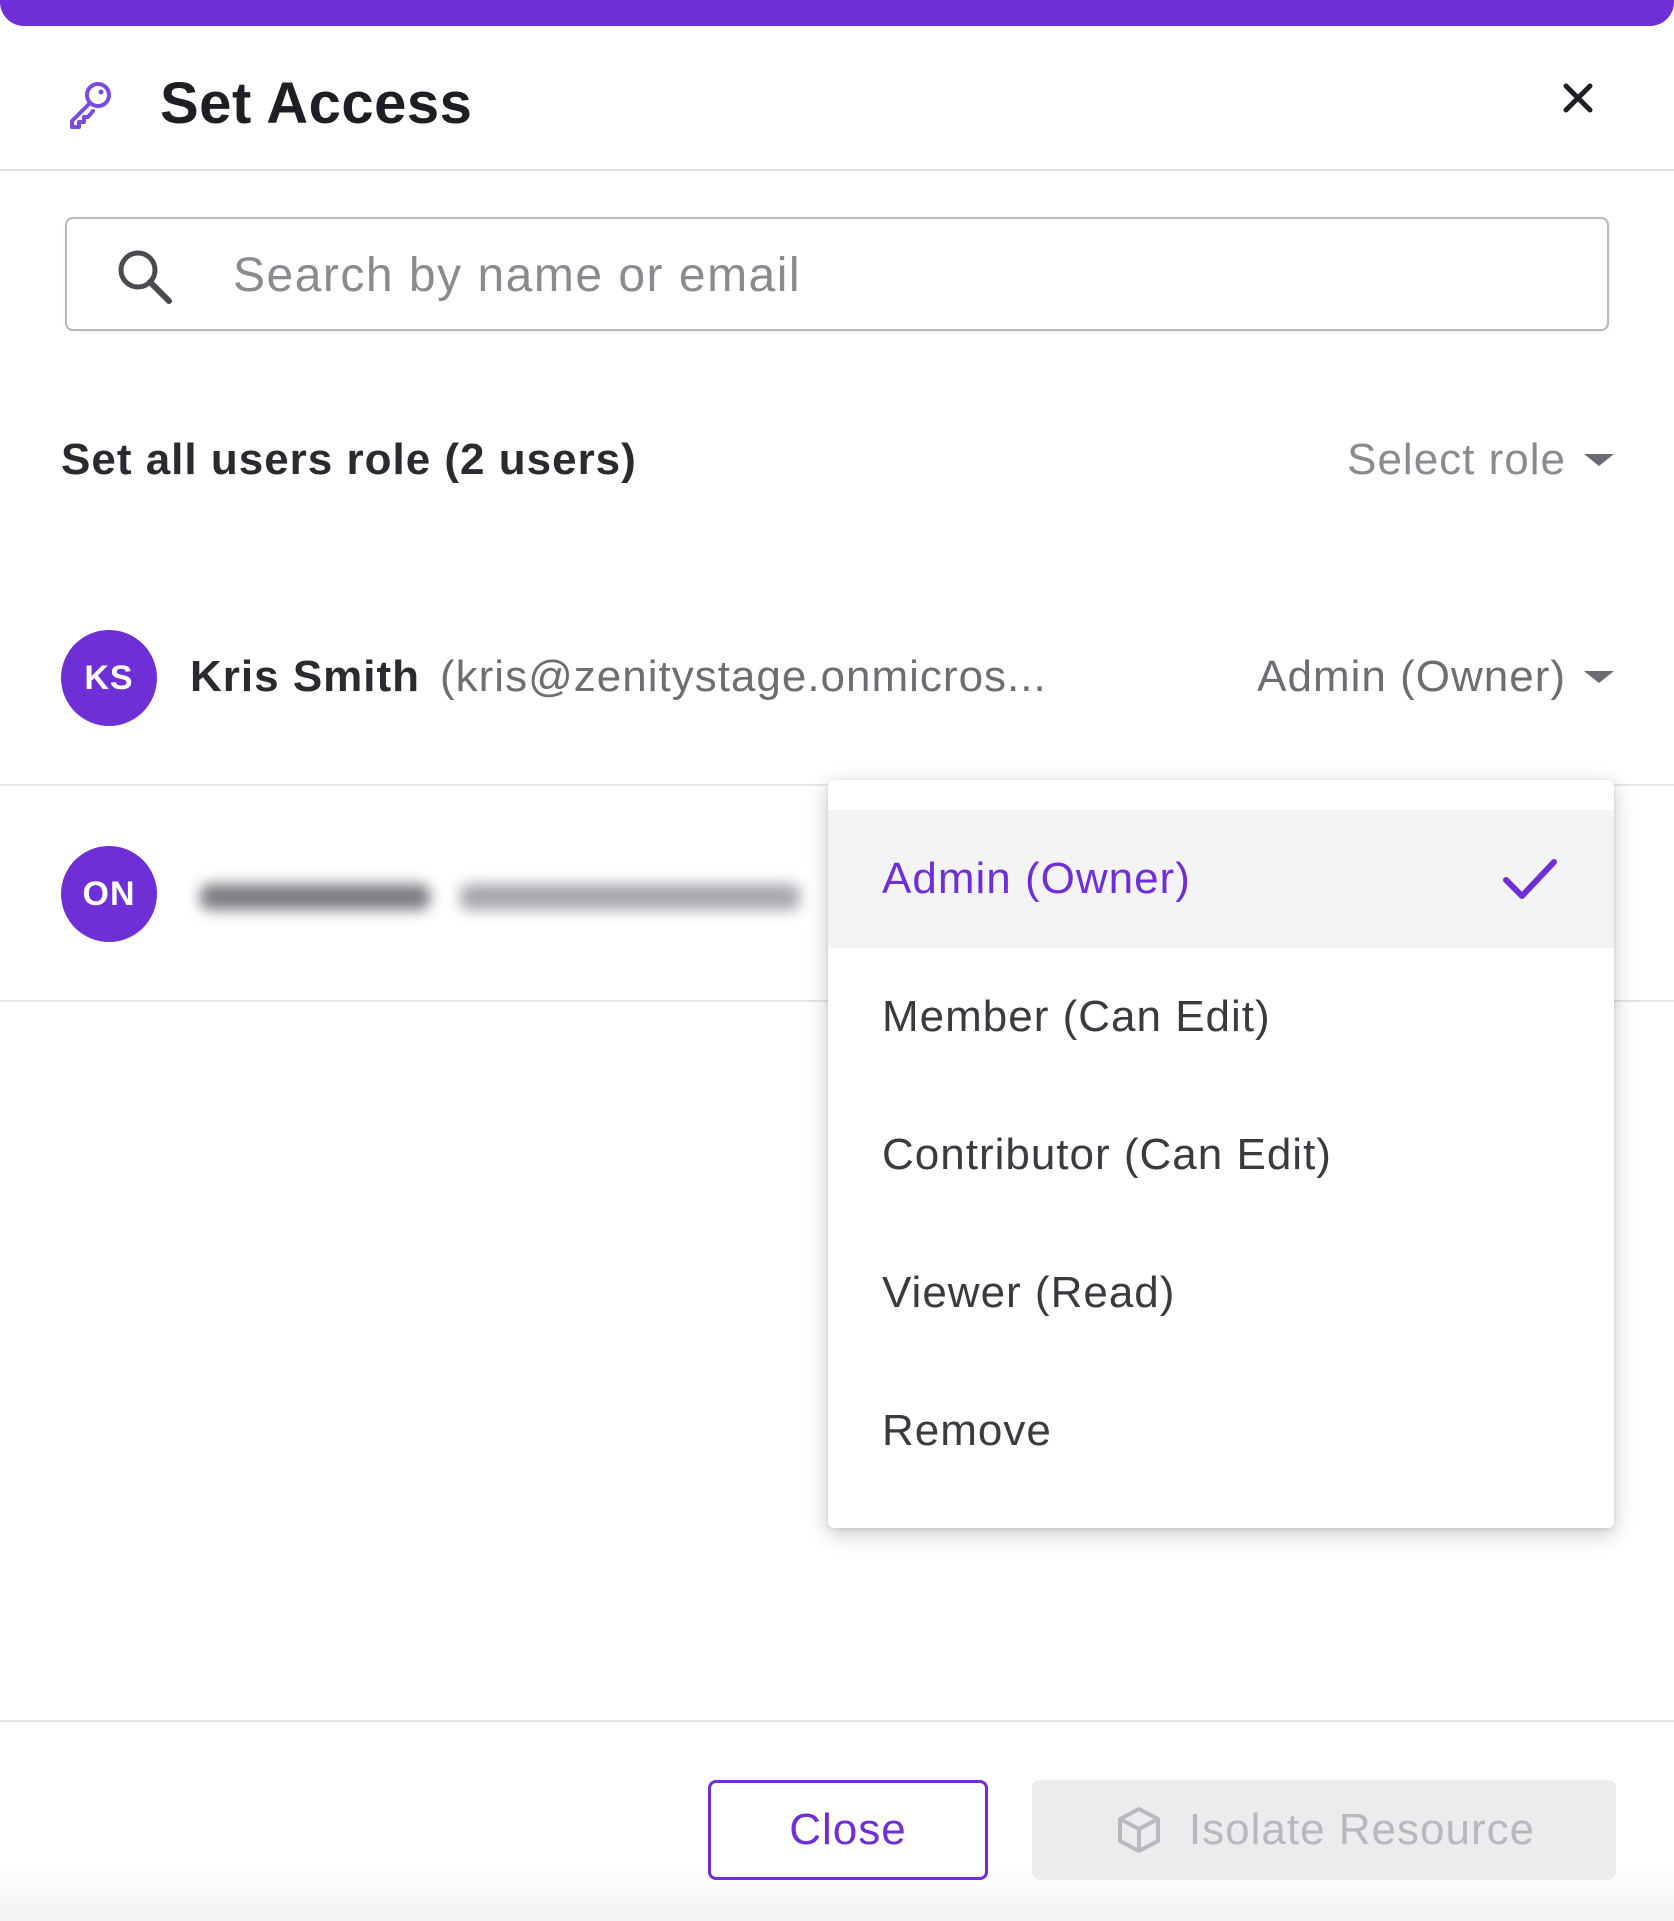 The height and width of the screenshot is (1921, 1674). What do you see at coordinates (305, 676) in the screenshot?
I see `user-name: Kris Smith` at bounding box center [305, 676].